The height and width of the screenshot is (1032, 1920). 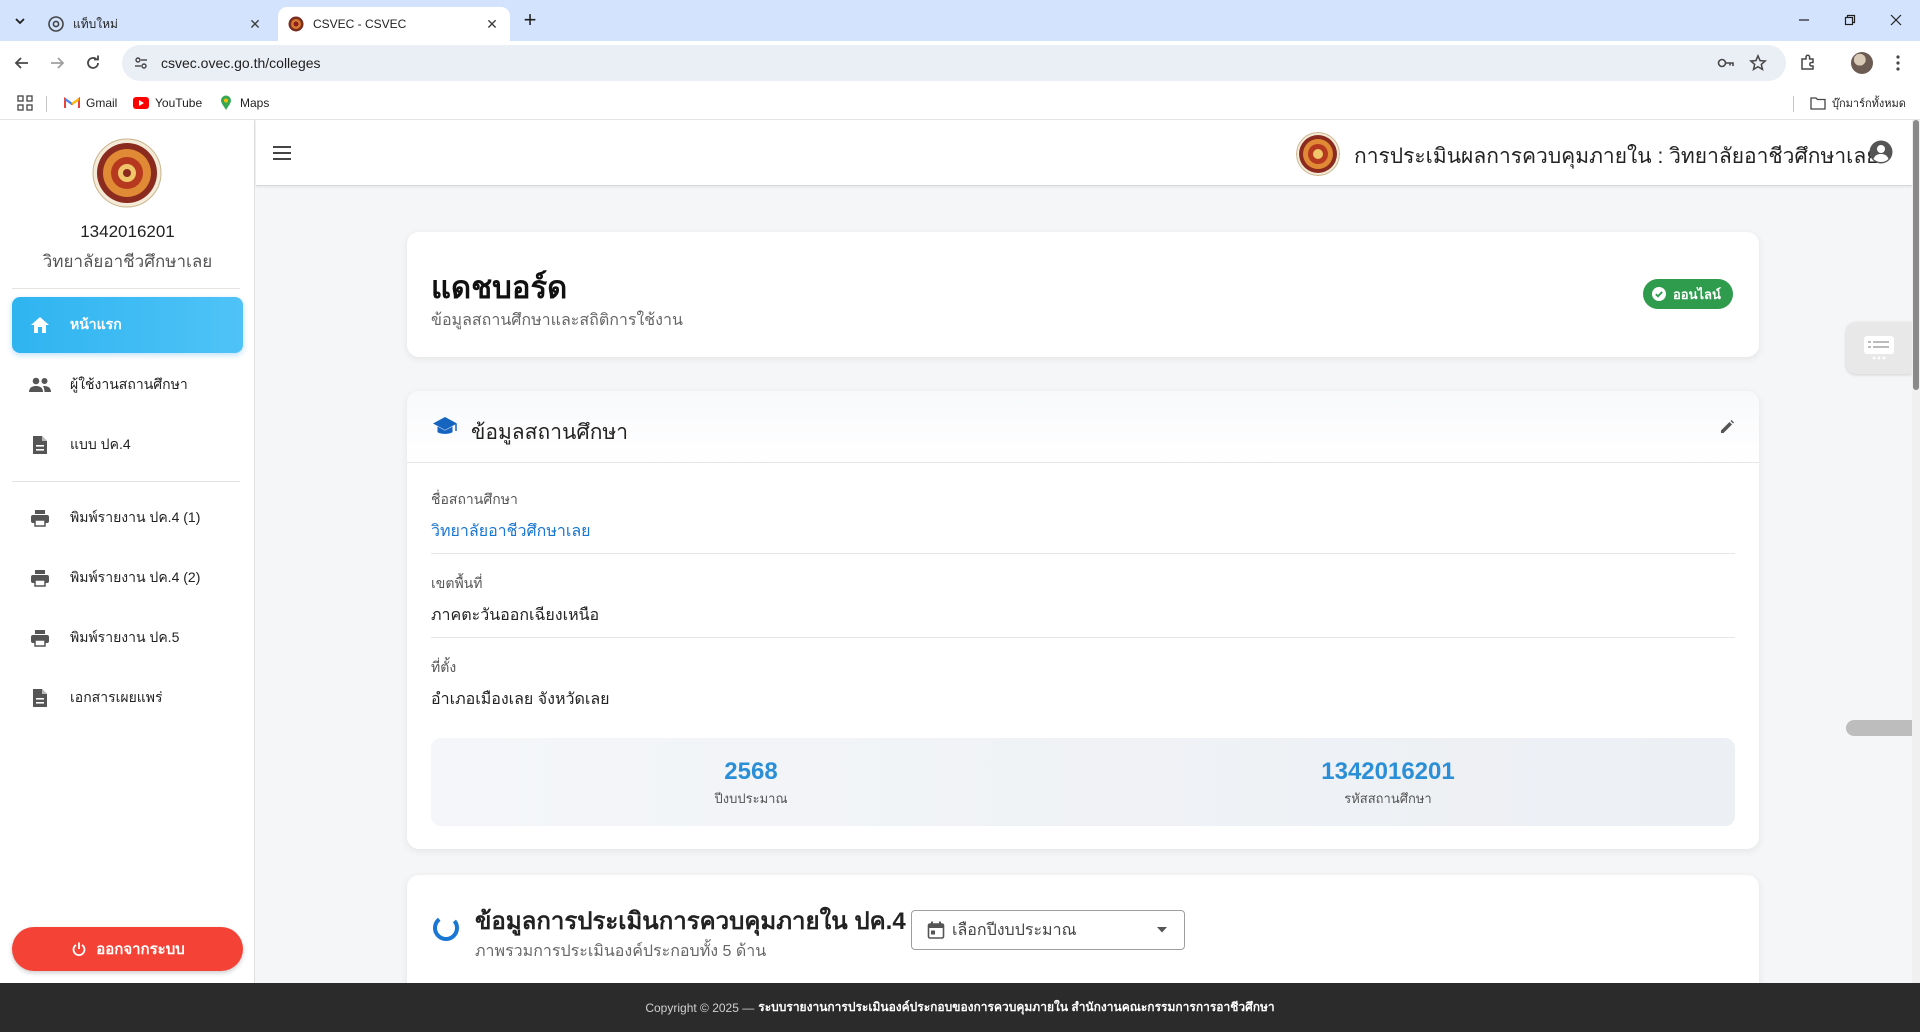 I want to click on restore-button, so click(x=1850, y=20).